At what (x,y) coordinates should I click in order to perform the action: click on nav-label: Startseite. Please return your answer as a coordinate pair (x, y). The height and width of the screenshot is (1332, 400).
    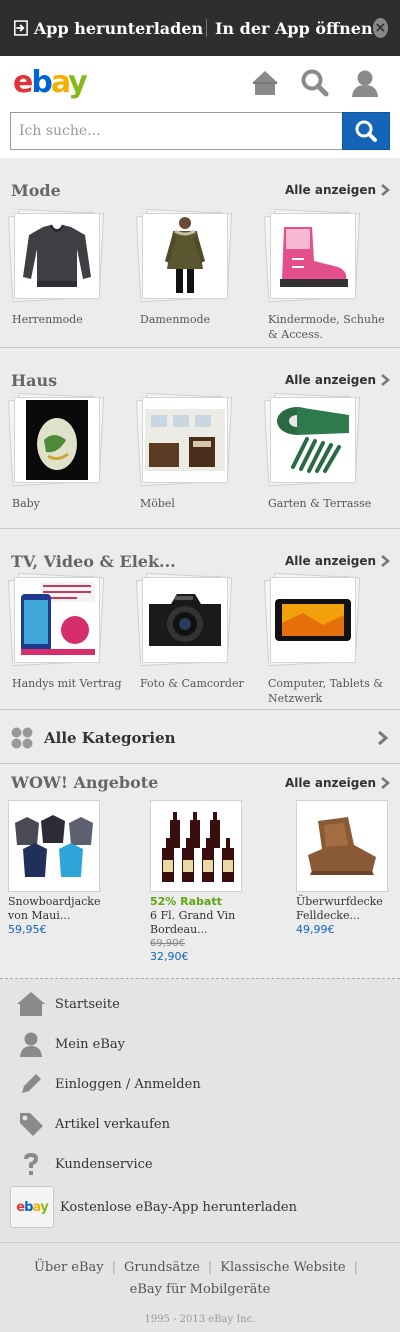
    Looking at the image, I should click on (87, 1004).